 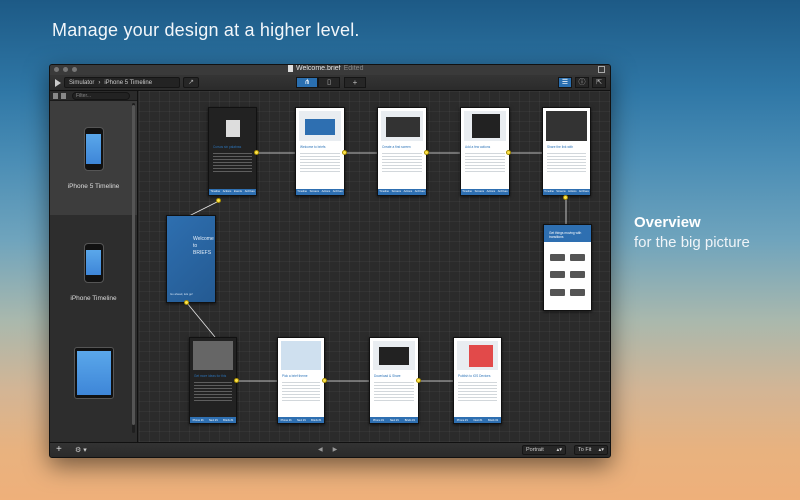 I want to click on zoom-select: To Fit ▴▾, so click(x=591, y=450).